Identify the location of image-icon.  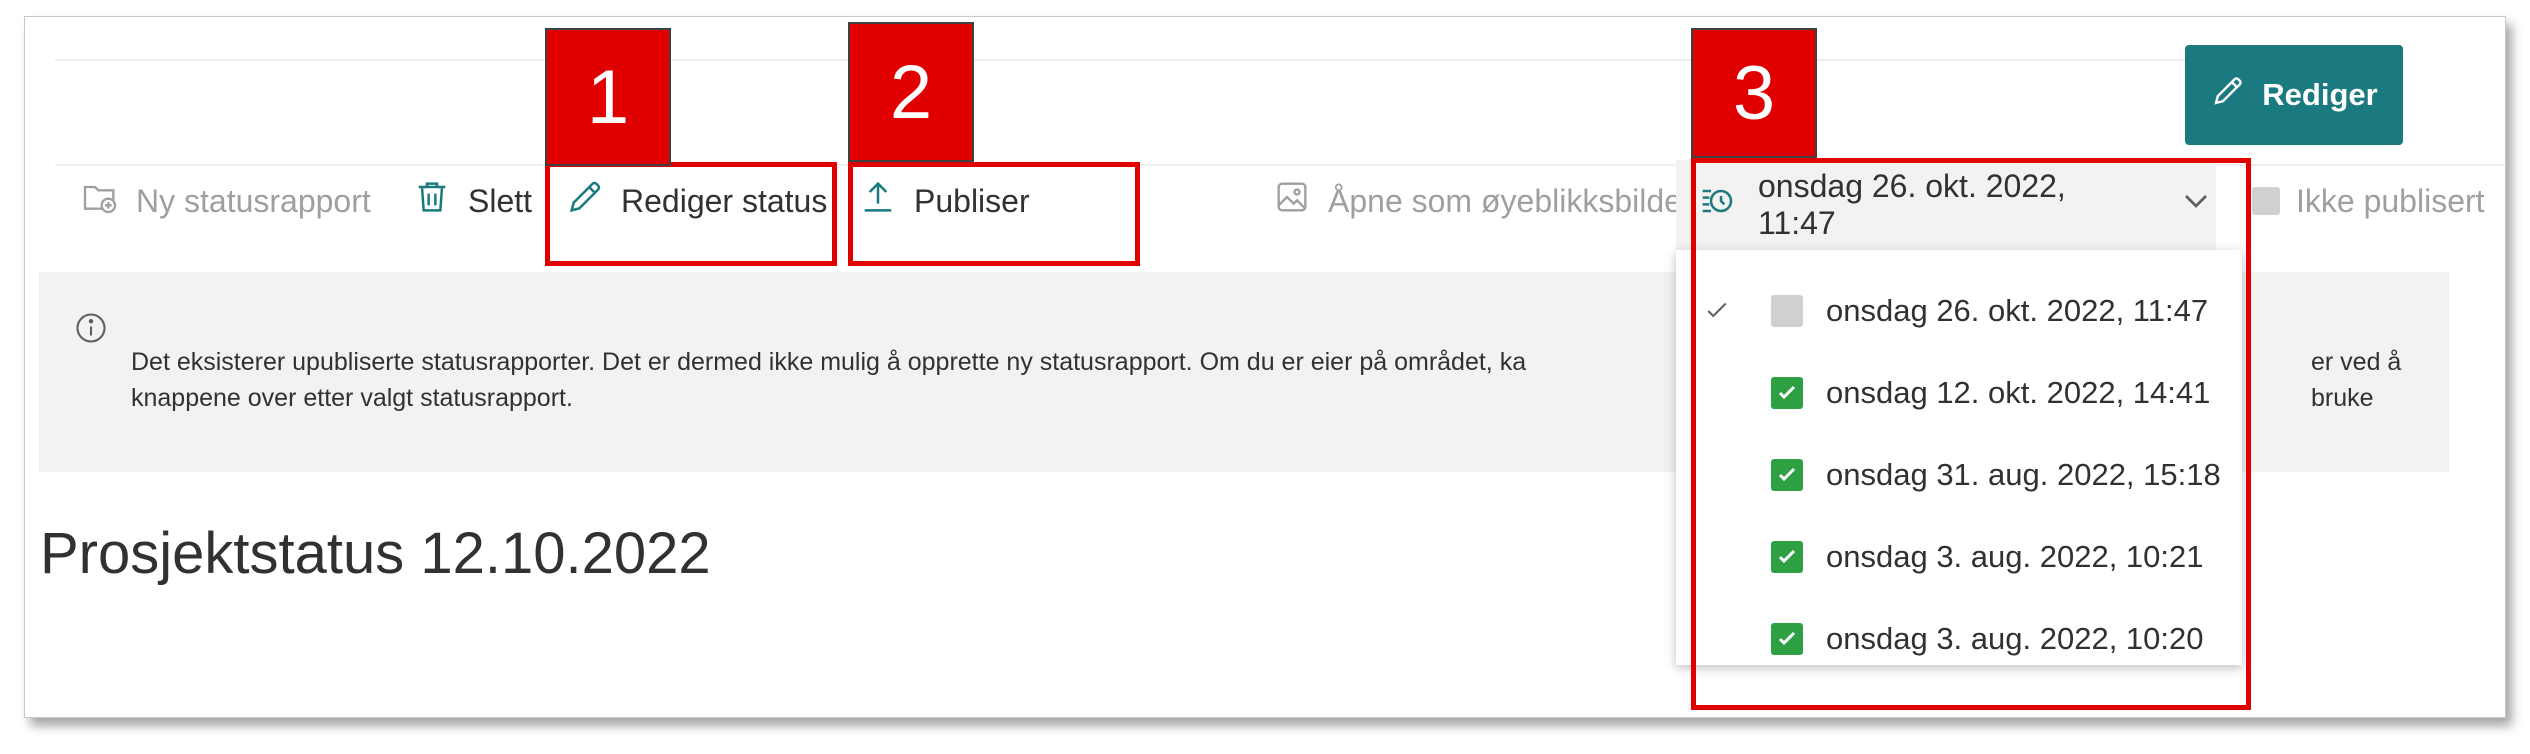
(1292, 201).